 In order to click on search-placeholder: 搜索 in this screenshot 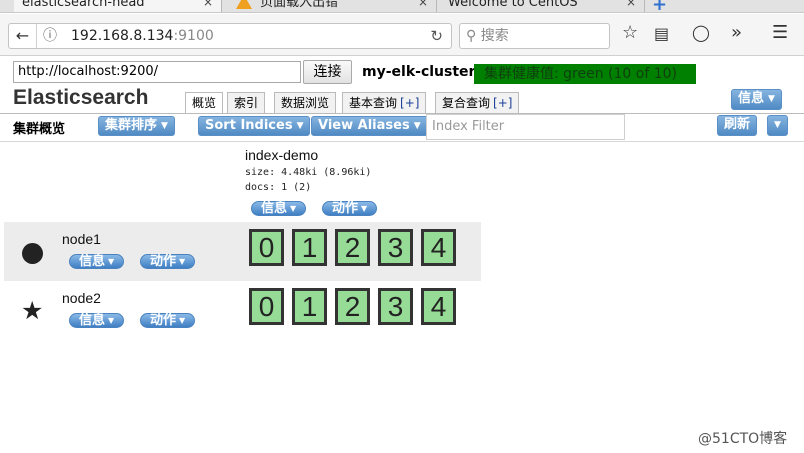, I will do `click(494, 36)`.